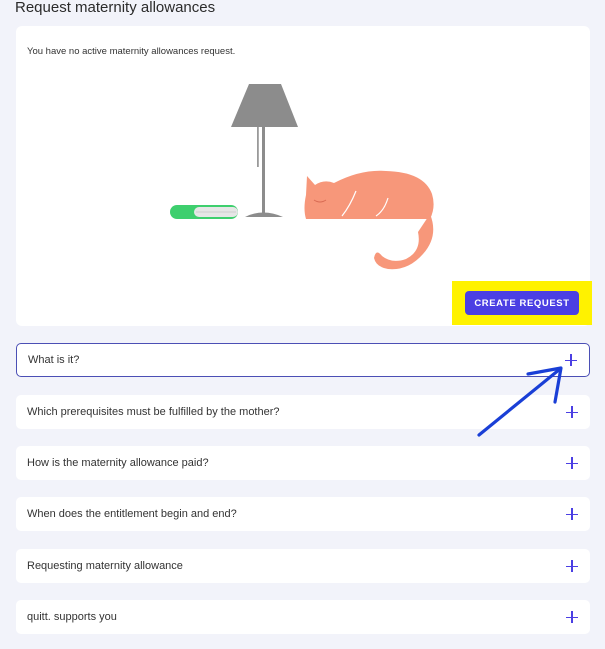 The image size is (605, 649). What do you see at coordinates (303, 566) in the screenshot?
I see `faq-item-requesting: Requesting maternity allowance` at bounding box center [303, 566].